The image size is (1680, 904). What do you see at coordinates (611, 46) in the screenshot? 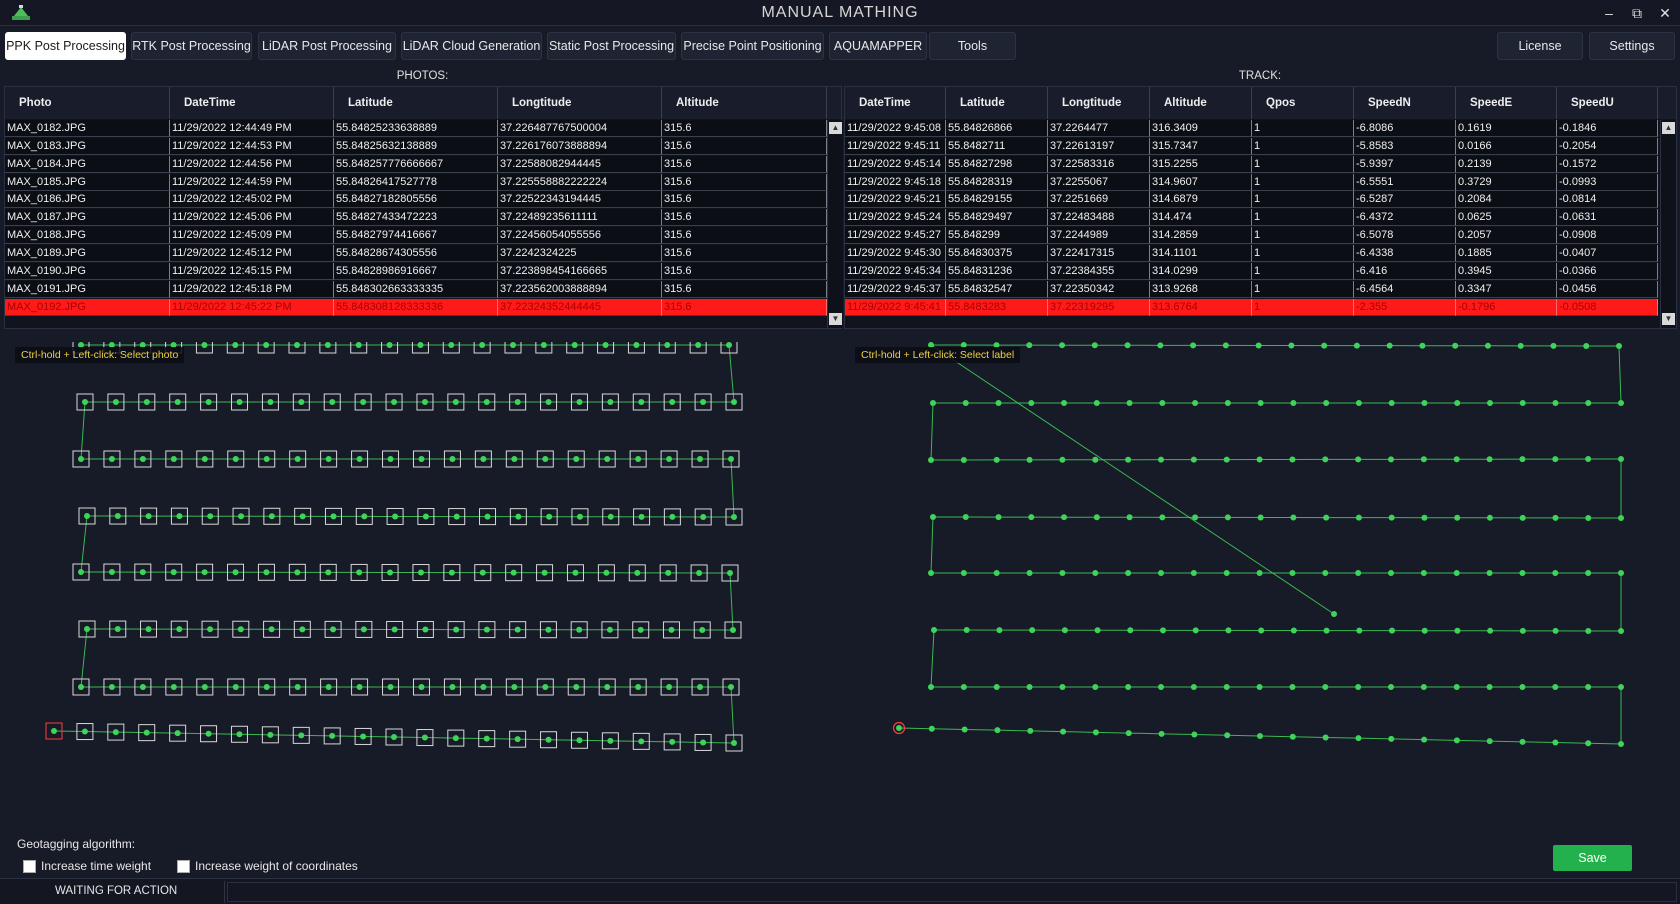
I see `tab-static-post-processing: Static Post Processing` at bounding box center [611, 46].